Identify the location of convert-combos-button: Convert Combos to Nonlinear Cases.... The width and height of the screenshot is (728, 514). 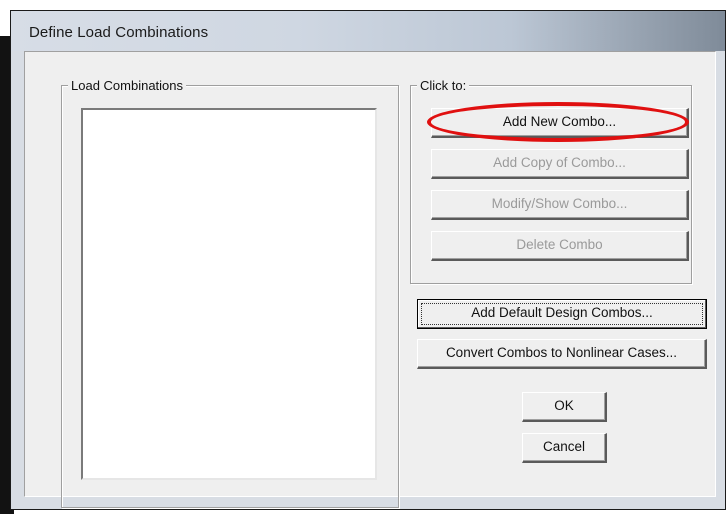
(562, 354).